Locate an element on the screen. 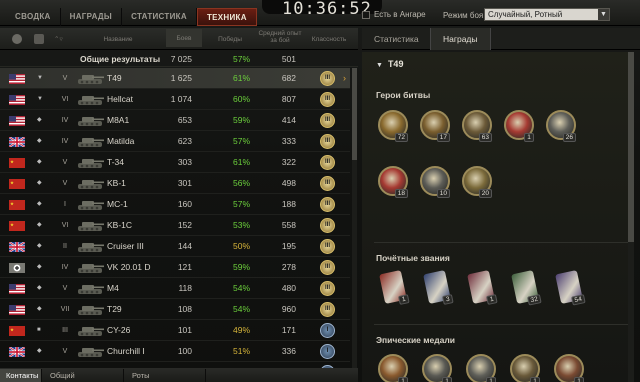 The width and height of the screenshot is (640, 382). tab-vehicle-awards: Награды is located at coordinates (460, 39).